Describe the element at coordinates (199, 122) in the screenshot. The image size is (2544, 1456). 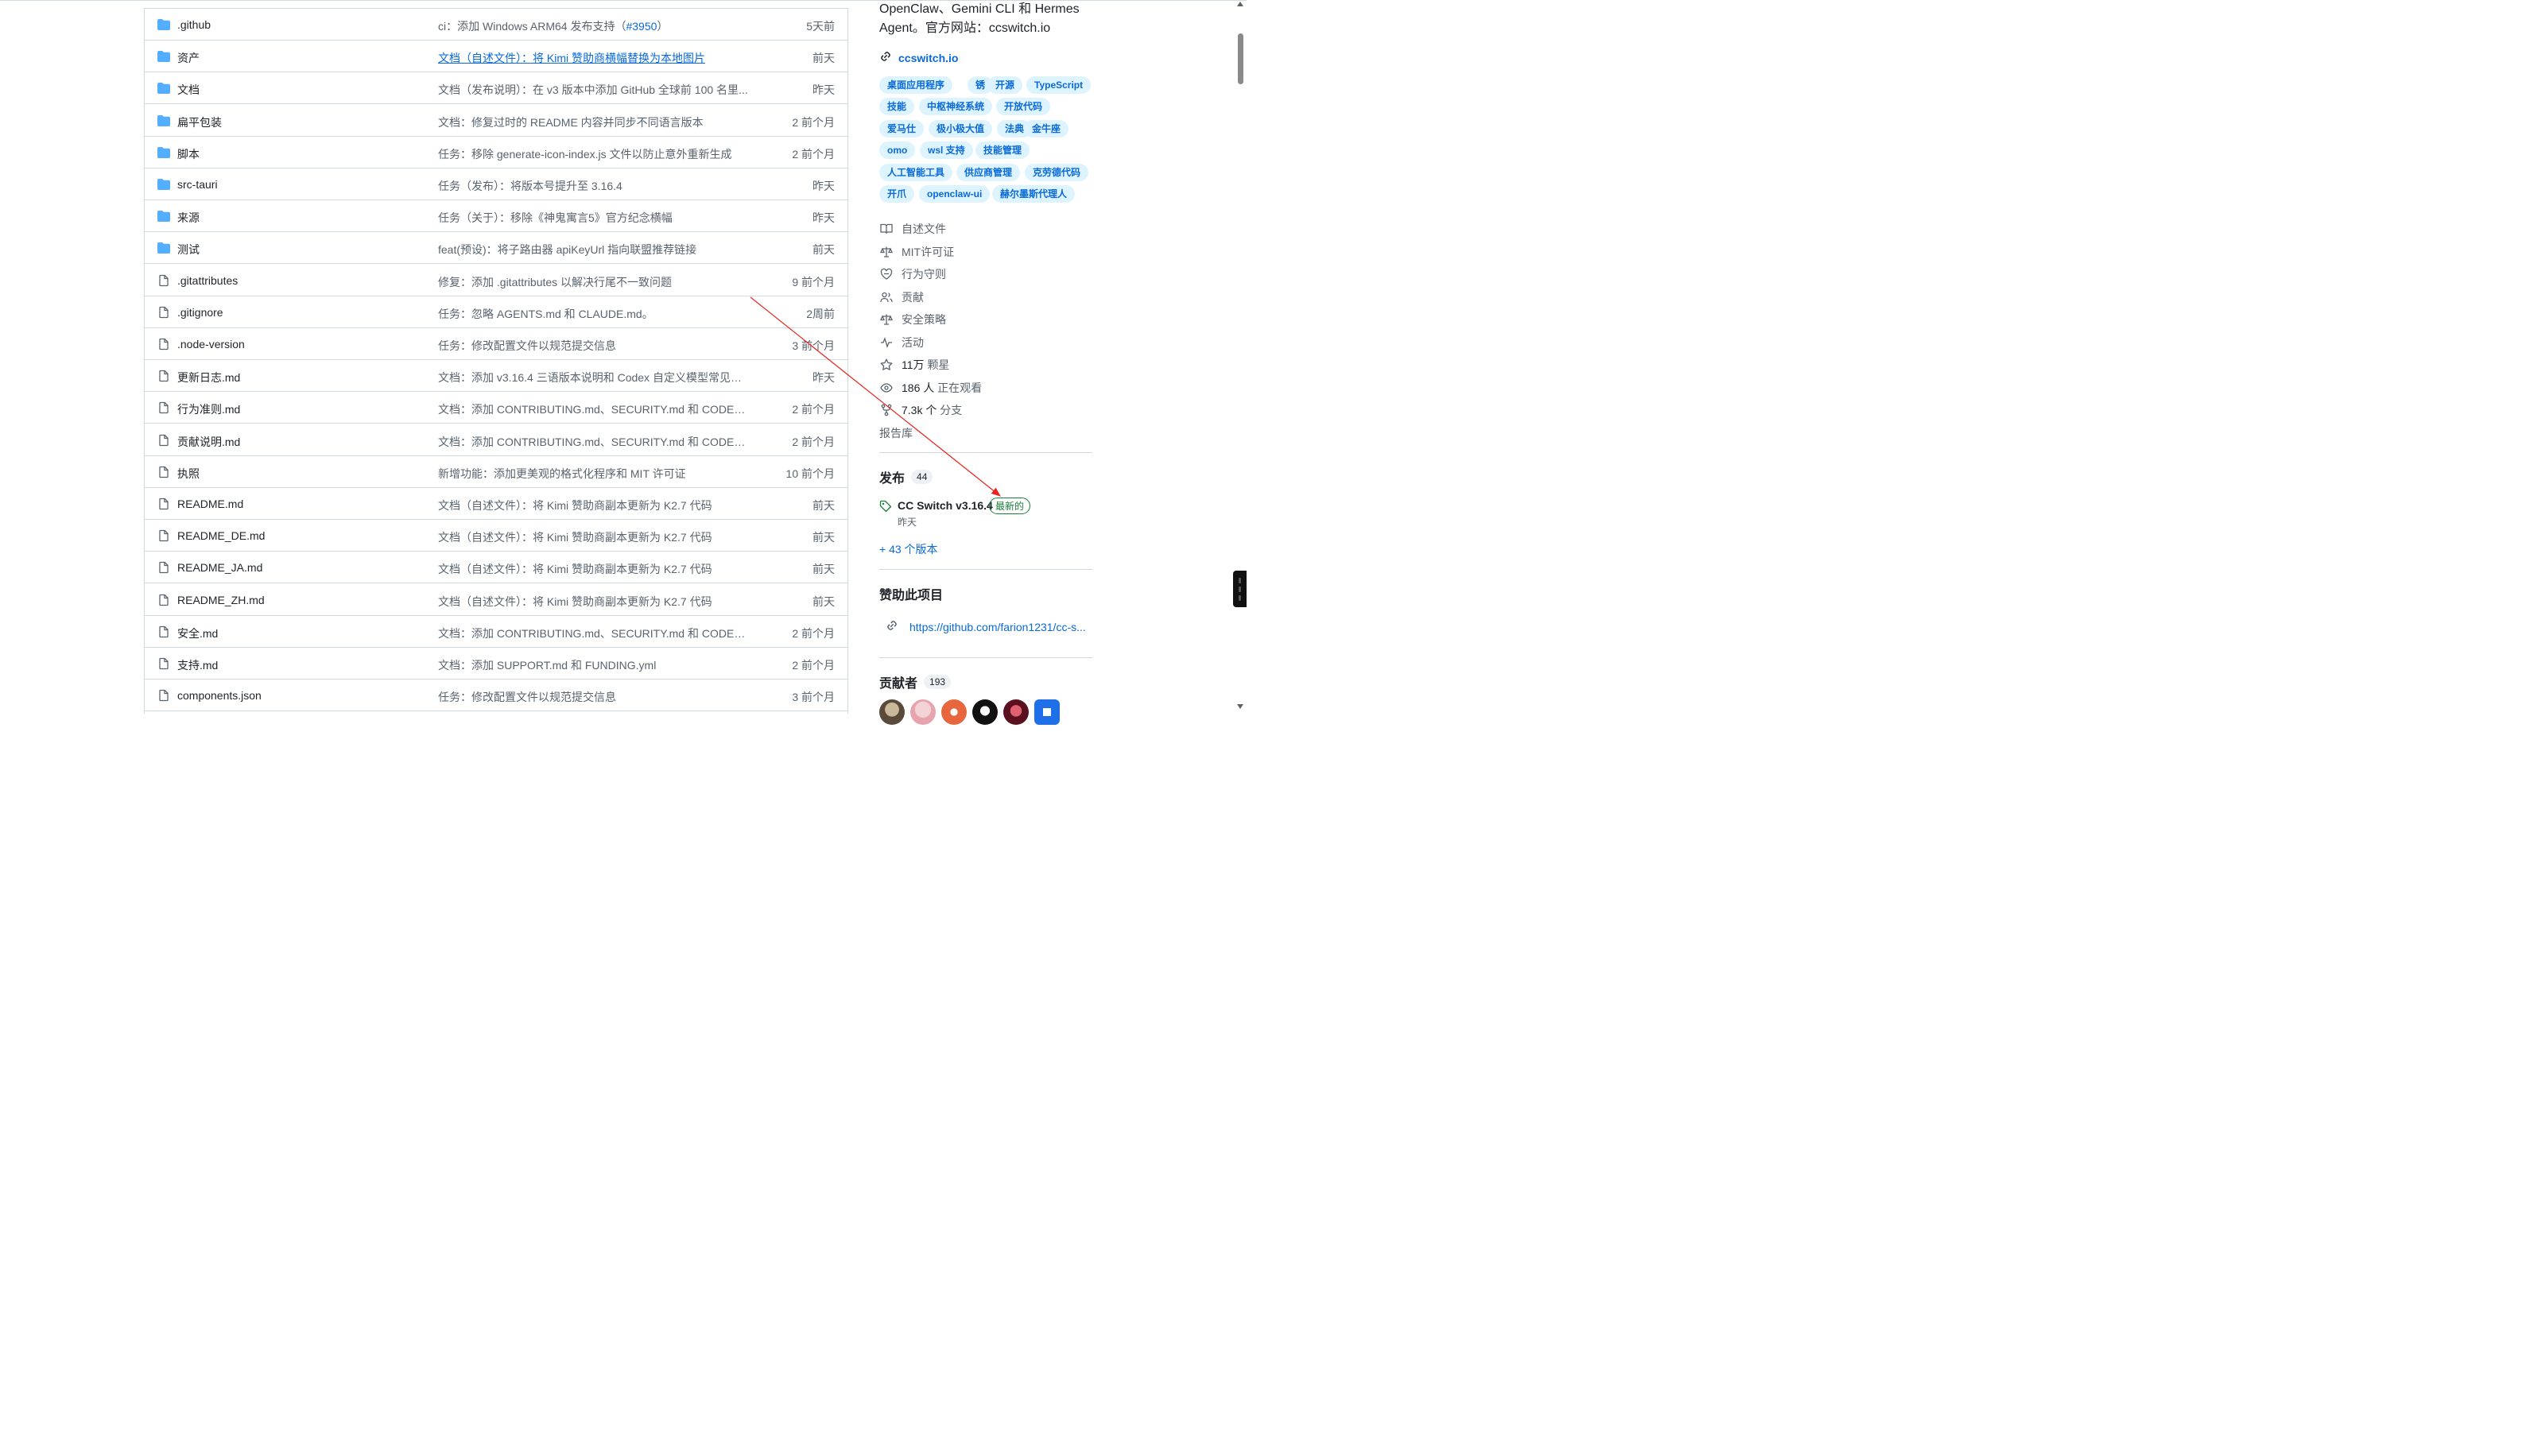
I see `file-name-link: 扁平包装` at that location.